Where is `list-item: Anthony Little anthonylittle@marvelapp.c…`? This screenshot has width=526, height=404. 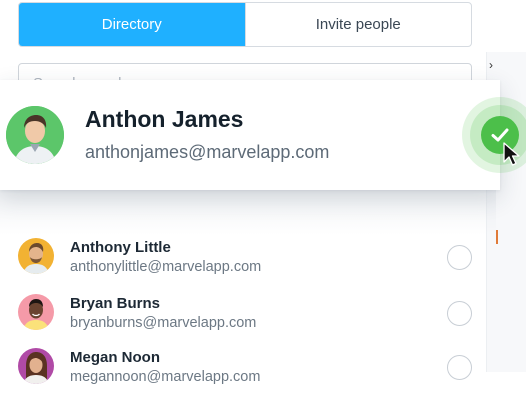
list-item: Anthony Little anthonylittle@marvelapp.c… is located at coordinates (250, 263).